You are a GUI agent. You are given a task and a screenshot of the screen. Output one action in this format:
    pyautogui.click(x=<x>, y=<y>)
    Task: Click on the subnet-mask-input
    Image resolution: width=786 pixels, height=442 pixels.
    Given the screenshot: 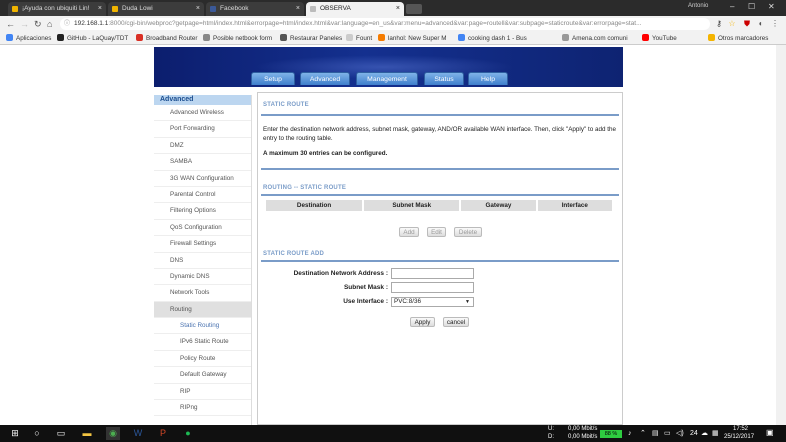 What is the action you would take?
    pyautogui.click(x=432, y=287)
    